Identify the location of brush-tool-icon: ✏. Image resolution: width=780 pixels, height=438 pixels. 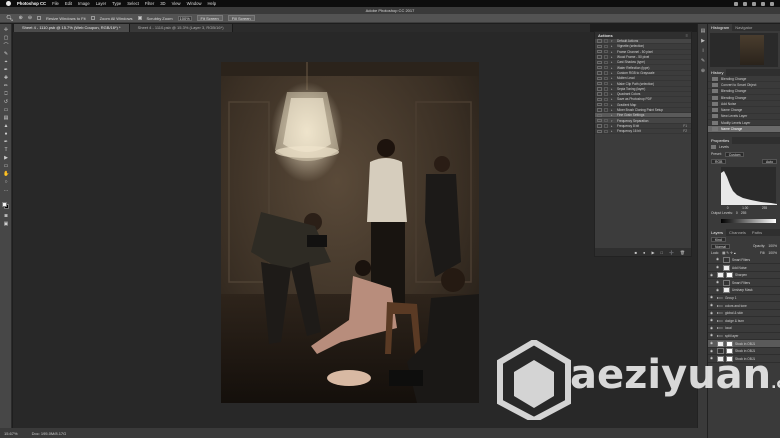
(6, 86).